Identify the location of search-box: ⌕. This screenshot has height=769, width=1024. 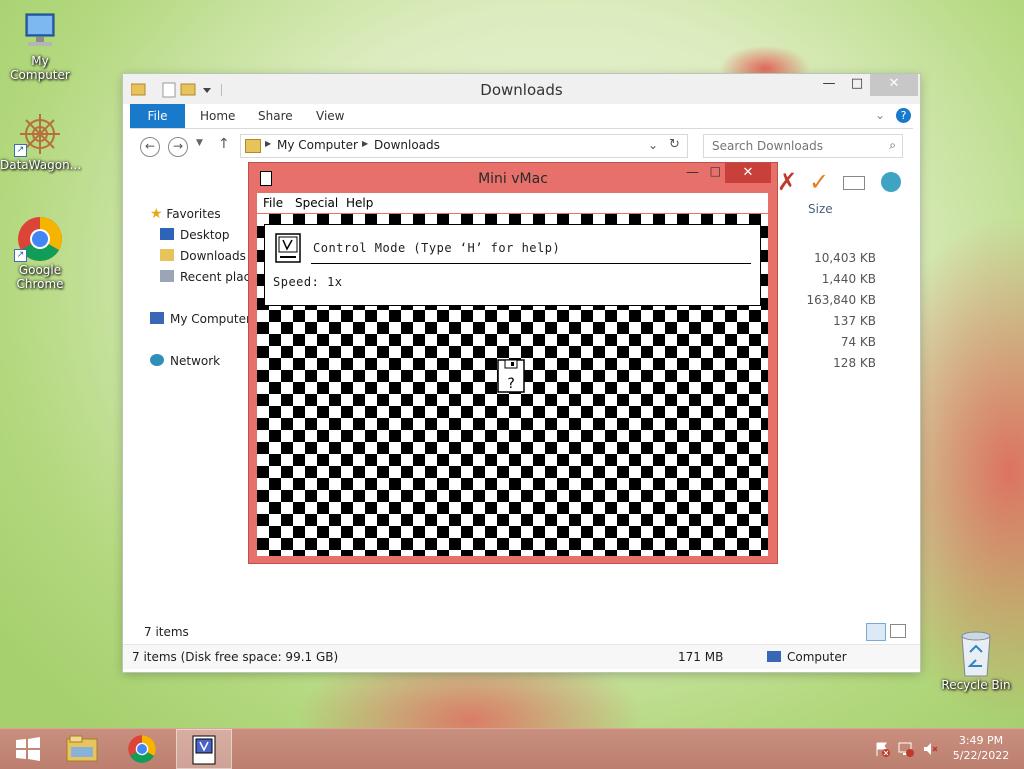
(803, 146).